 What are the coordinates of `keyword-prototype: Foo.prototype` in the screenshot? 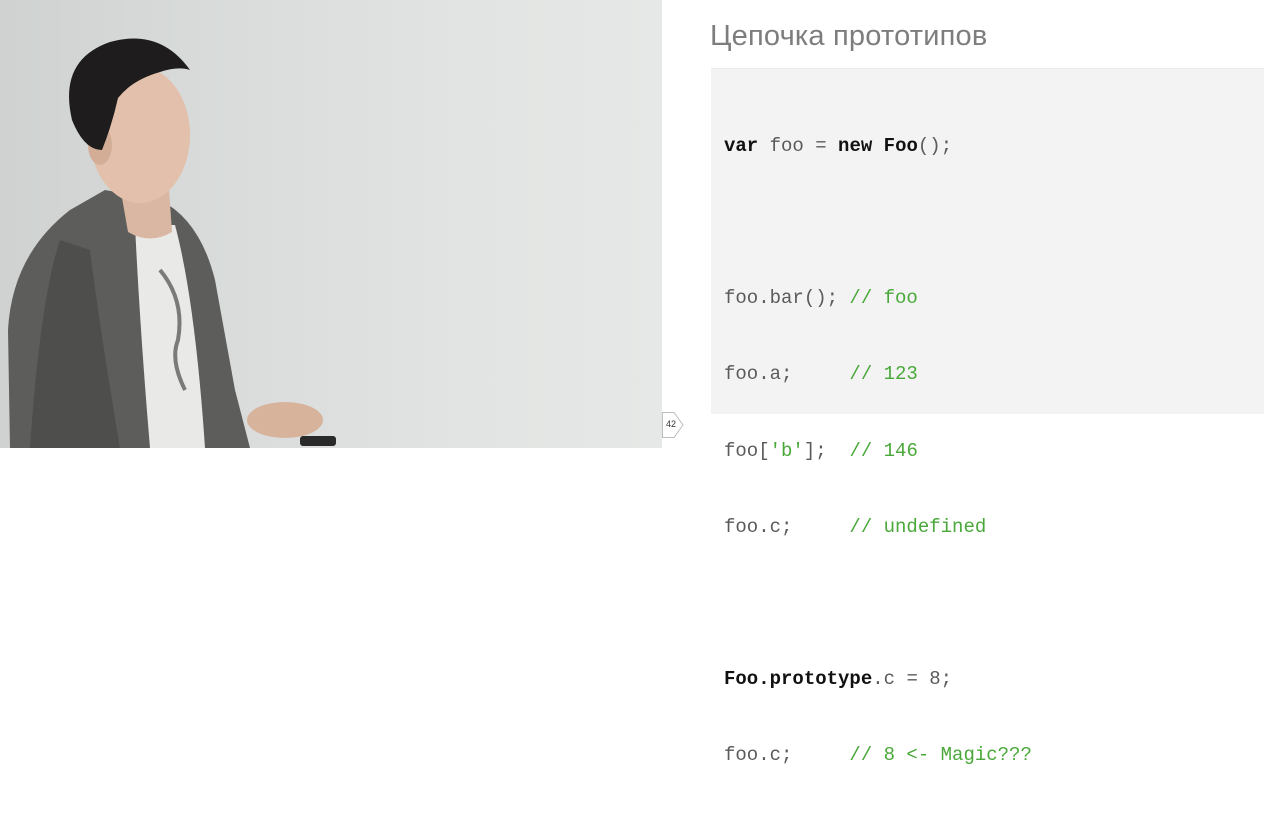 It's located at (798, 679).